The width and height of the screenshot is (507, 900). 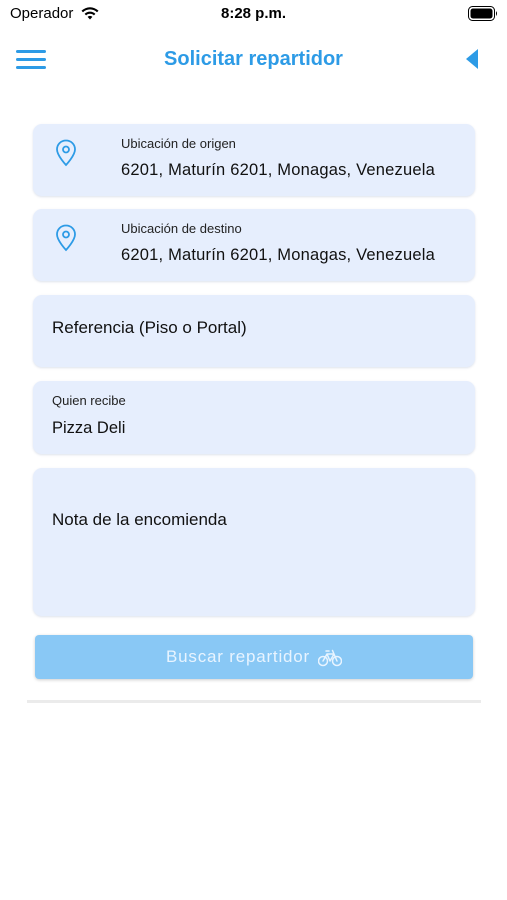 What do you see at coordinates (178, 143) in the screenshot?
I see `origin-label: Ubicación de origen` at bounding box center [178, 143].